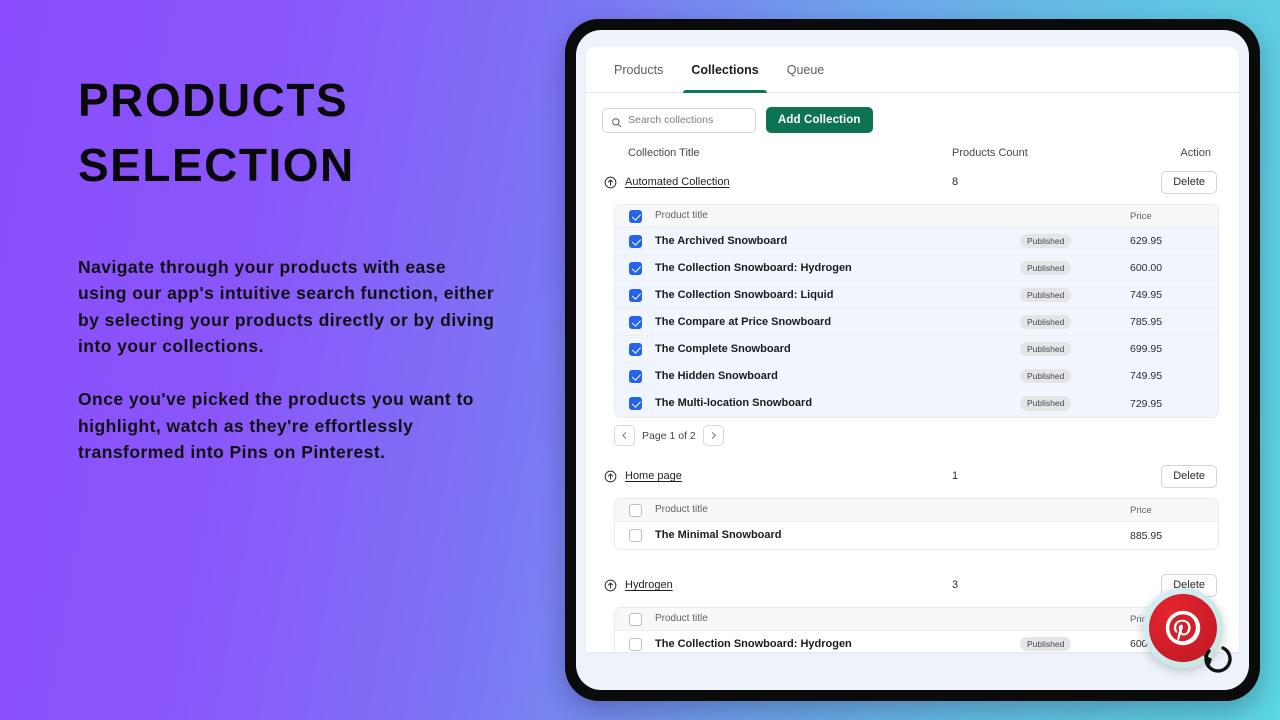 The height and width of the screenshot is (720, 1280). I want to click on header-price: Price, so click(1141, 510).